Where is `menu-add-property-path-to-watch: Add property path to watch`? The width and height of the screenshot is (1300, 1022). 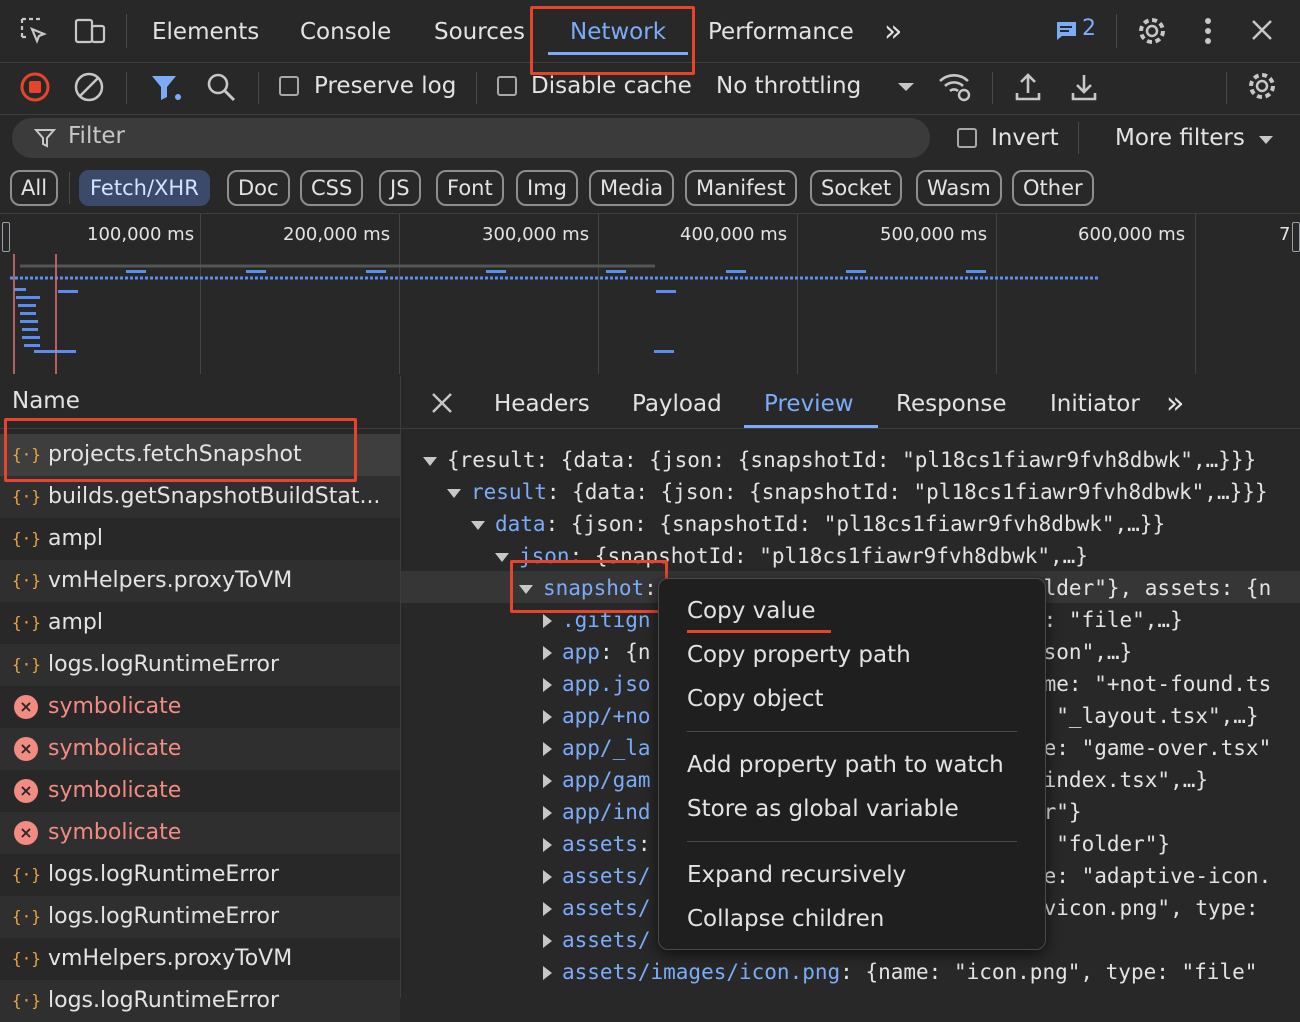 menu-add-property-path-to-watch: Add property path to watch is located at coordinates (845, 765).